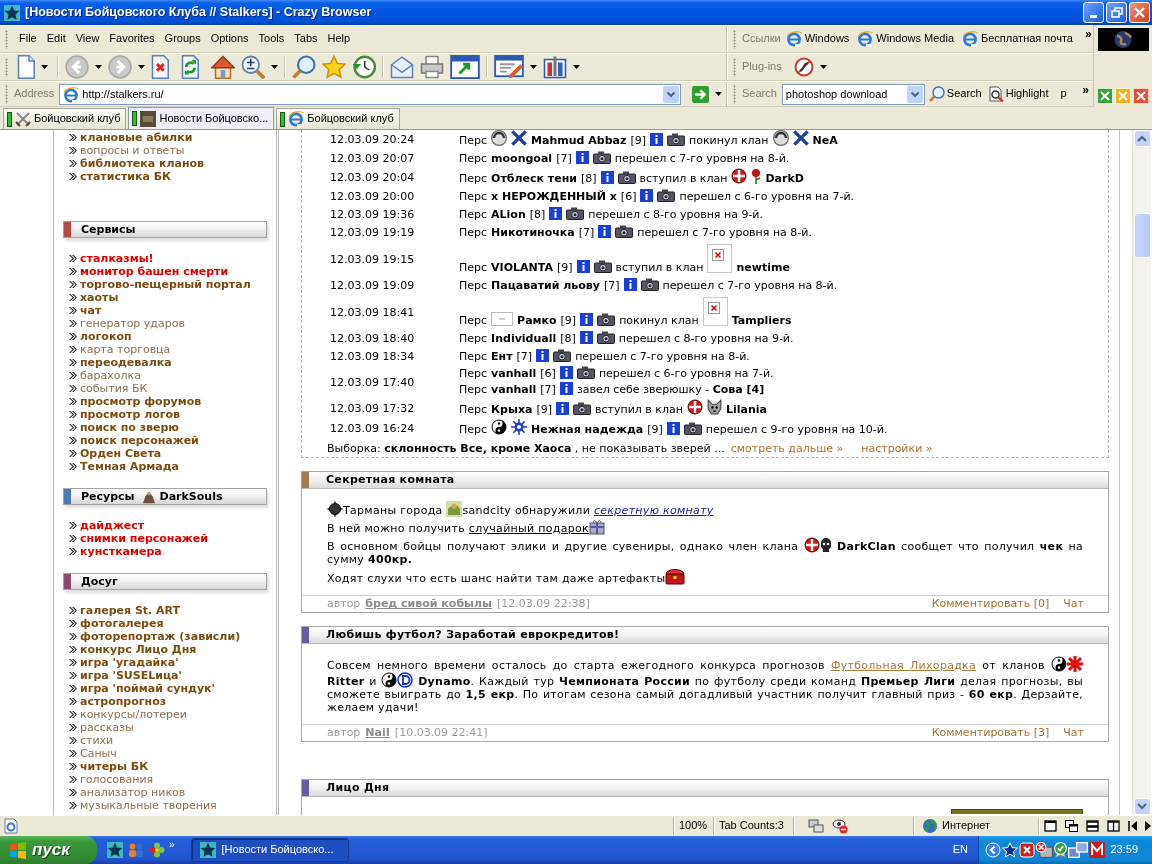 The height and width of the screenshot is (864, 1152). I want to click on menu-item: Tools, so click(271, 39).